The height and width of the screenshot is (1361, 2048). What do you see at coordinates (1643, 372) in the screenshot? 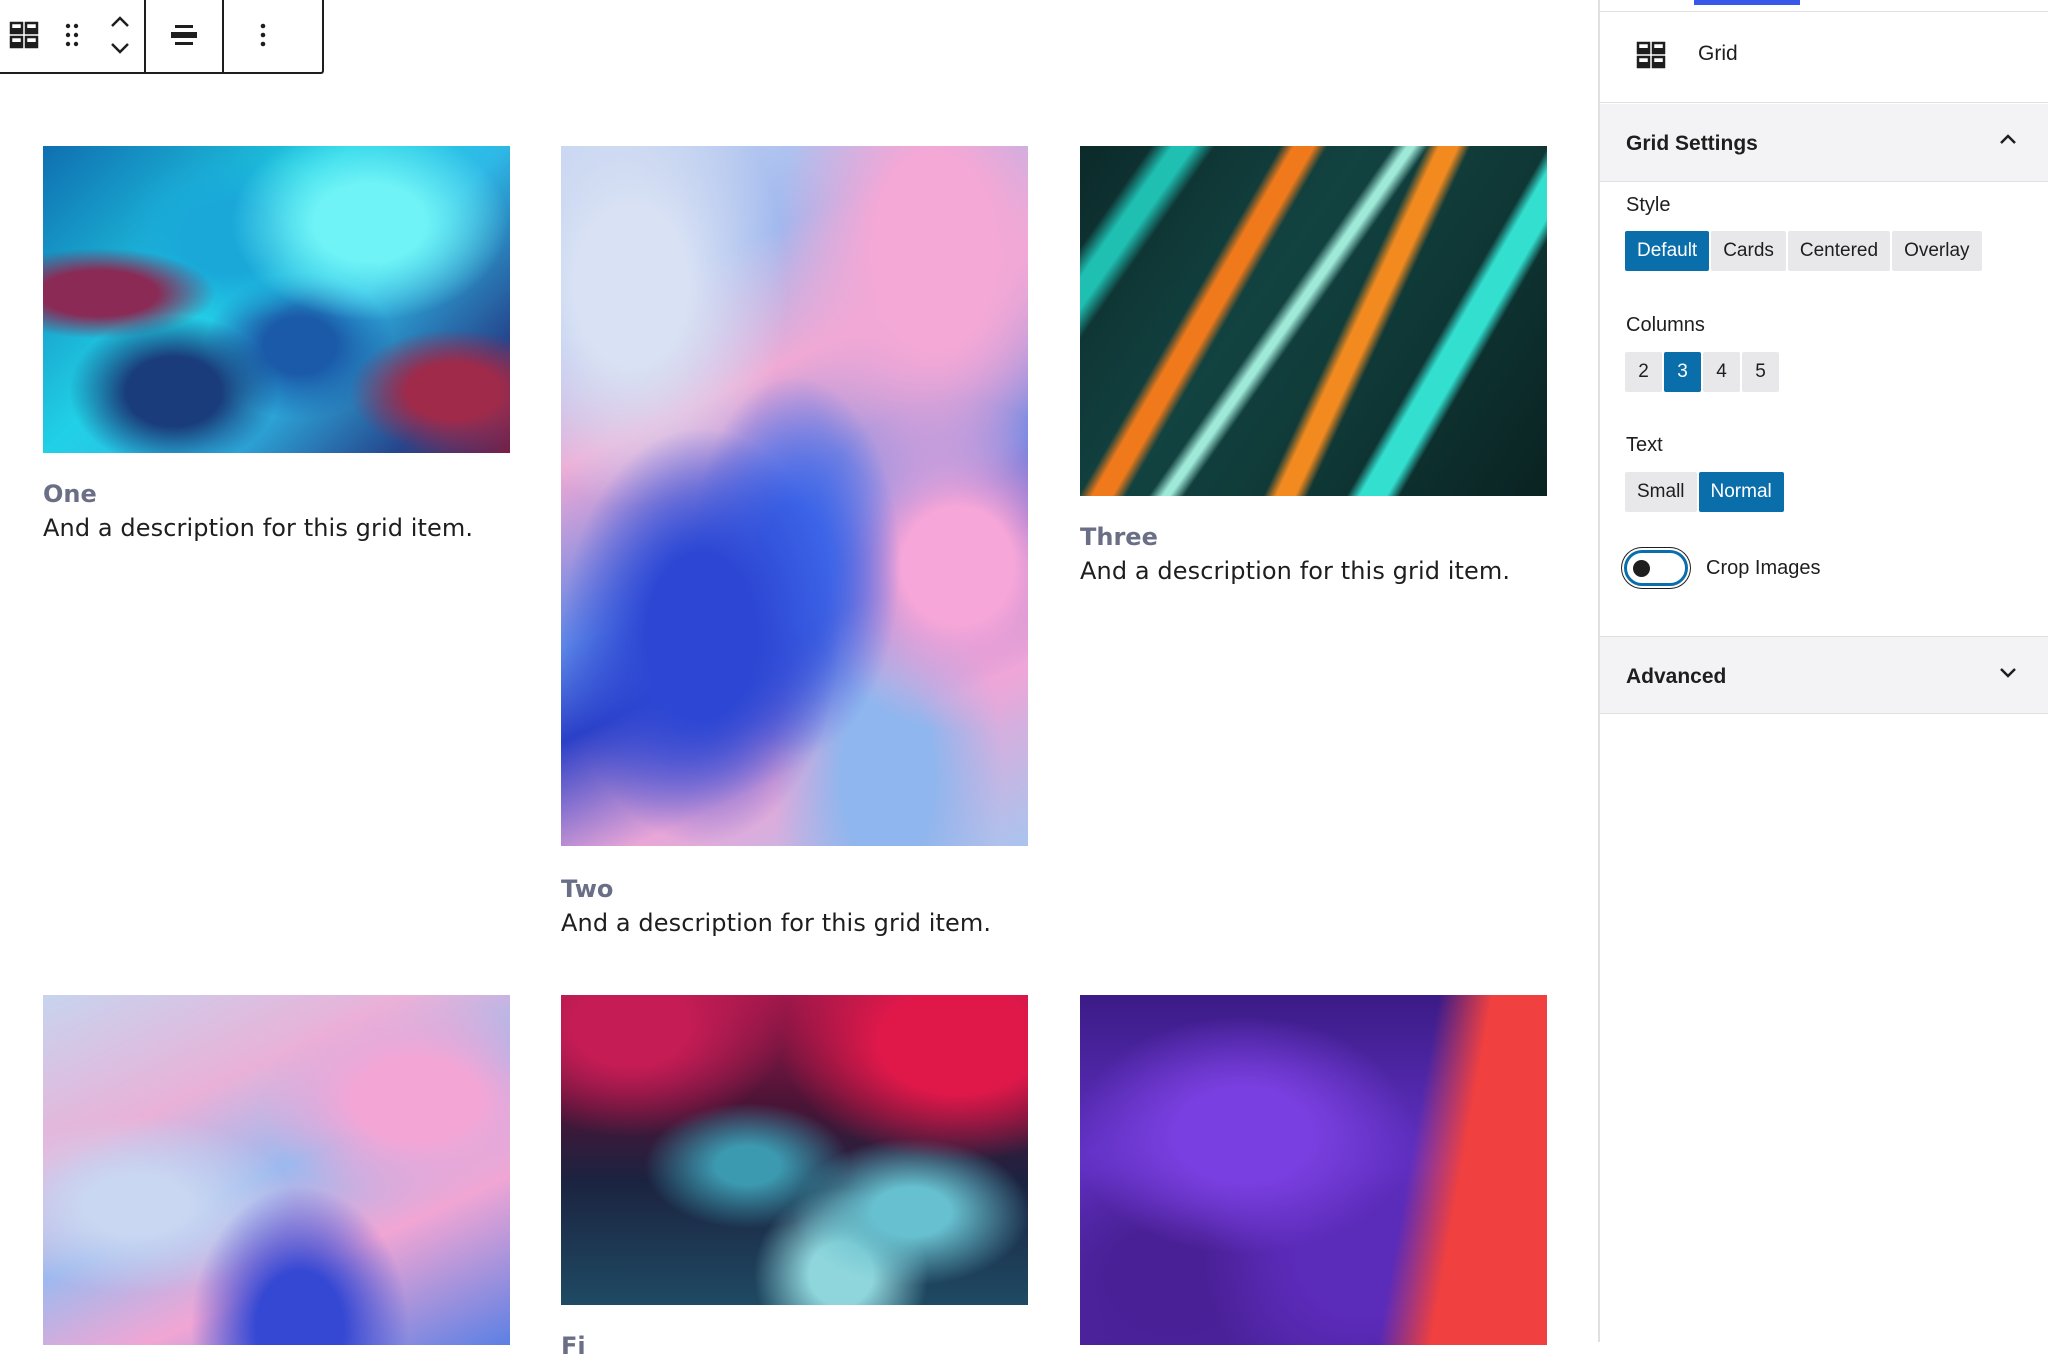
I see `columns-2-button: 2` at bounding box center [1643, 372].